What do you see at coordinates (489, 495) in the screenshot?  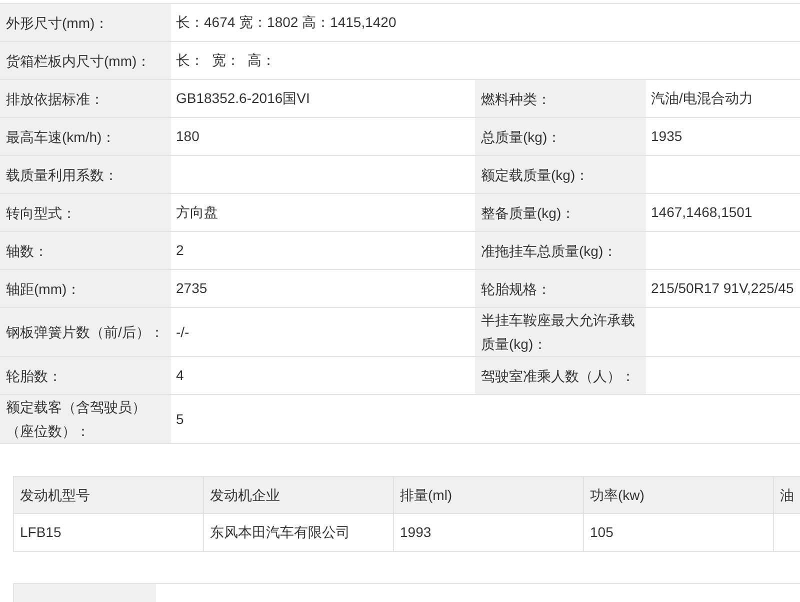 I see `column-header: 排量(ml)` at bounding box center [489, 495].